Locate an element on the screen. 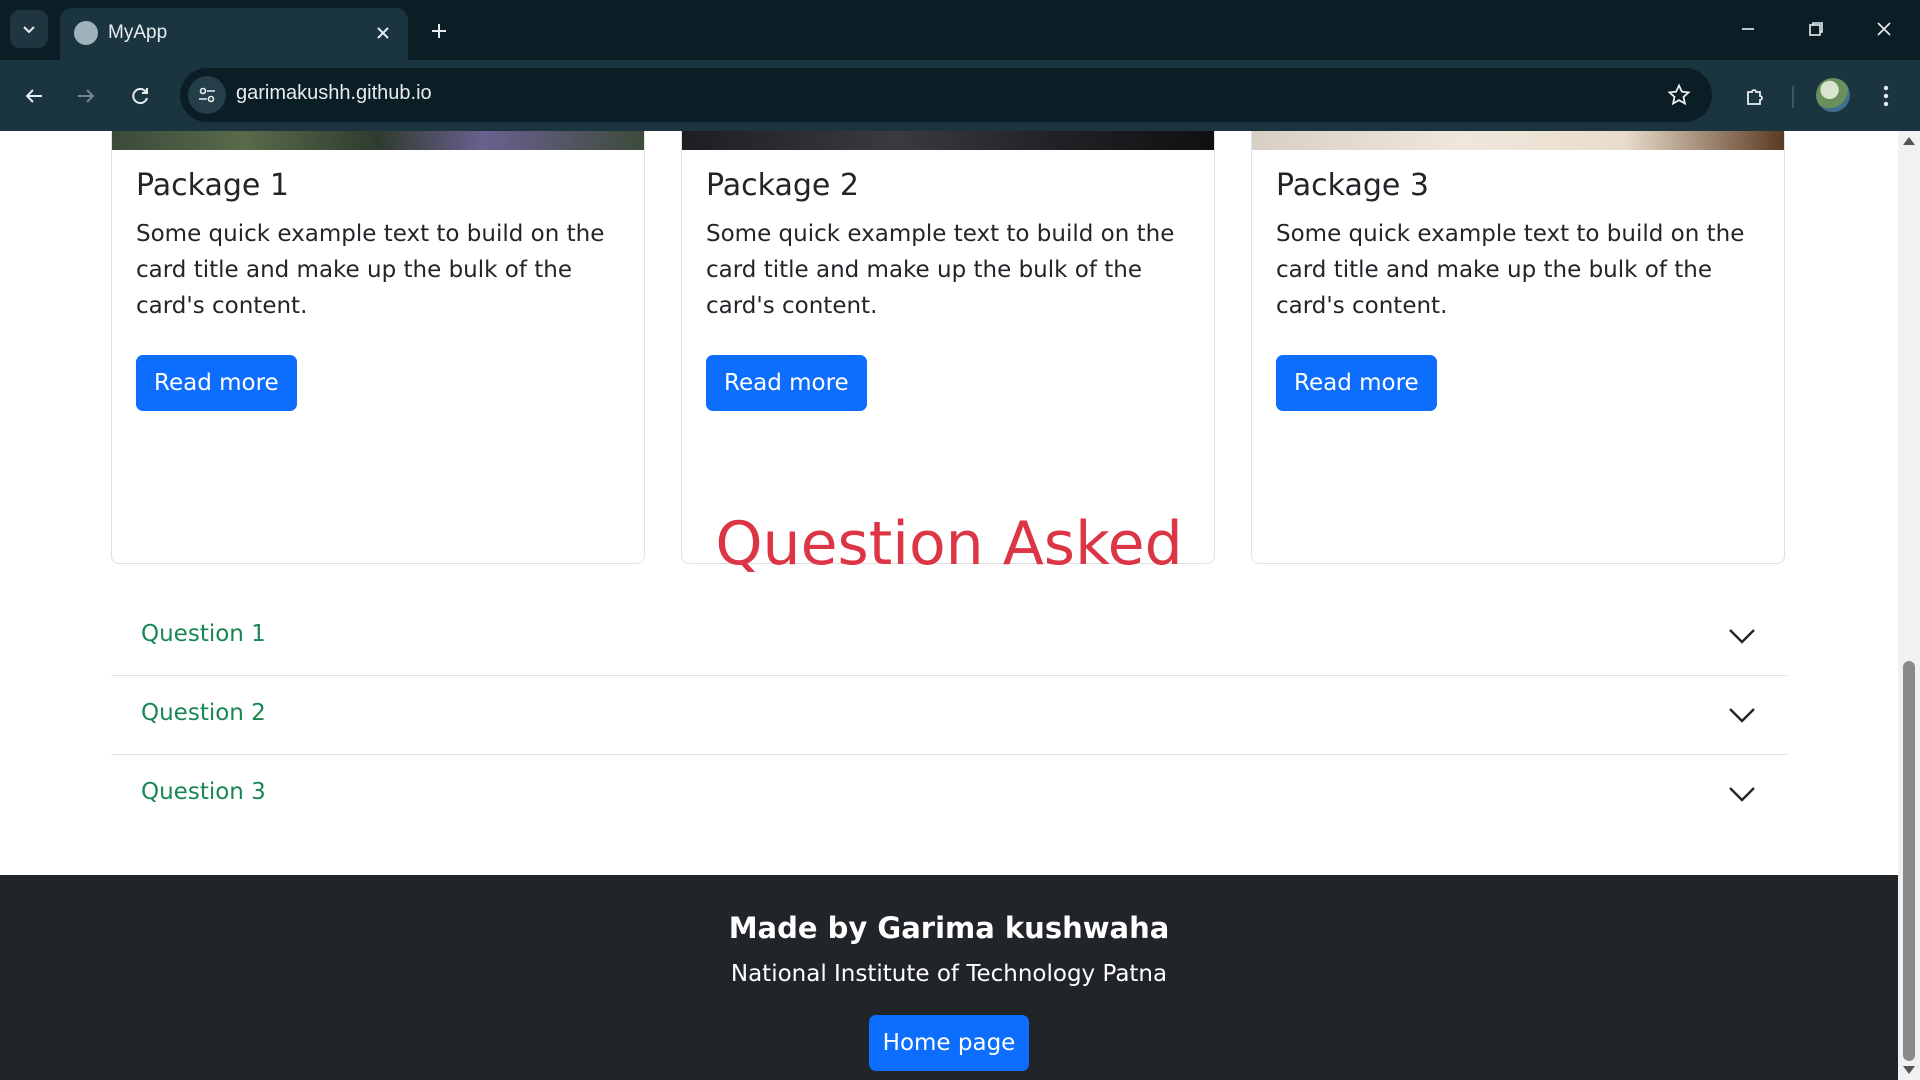  reload-button is located at coordinates (140, 96).